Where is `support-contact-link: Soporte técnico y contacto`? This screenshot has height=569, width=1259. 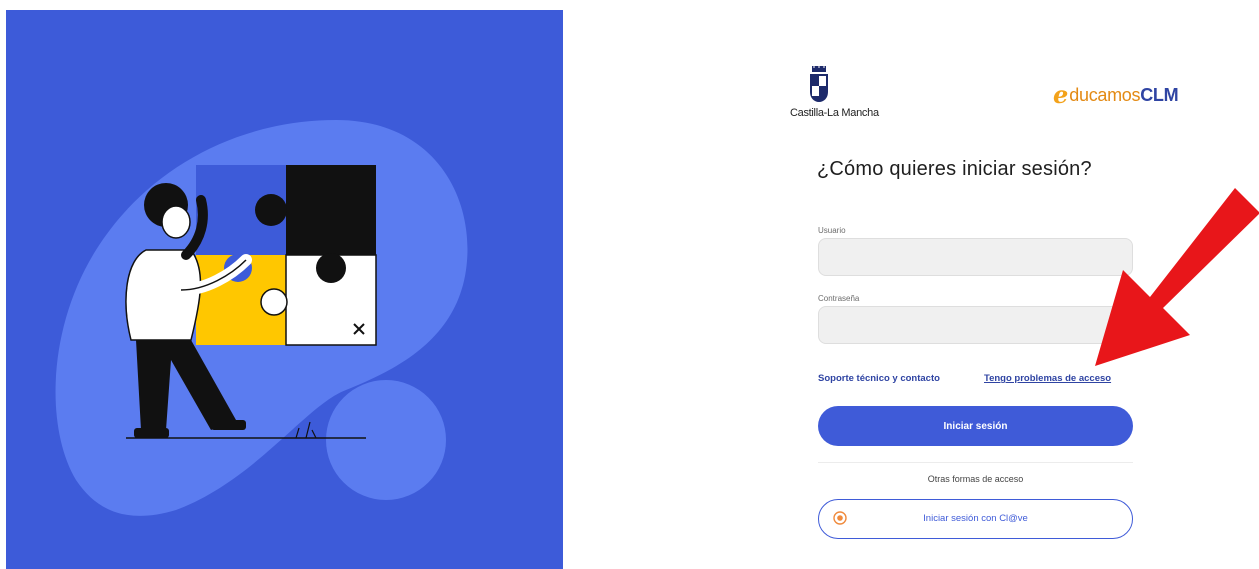
support-contact-link: Soporte técnico y contacto is located at coordinates (879, 378).